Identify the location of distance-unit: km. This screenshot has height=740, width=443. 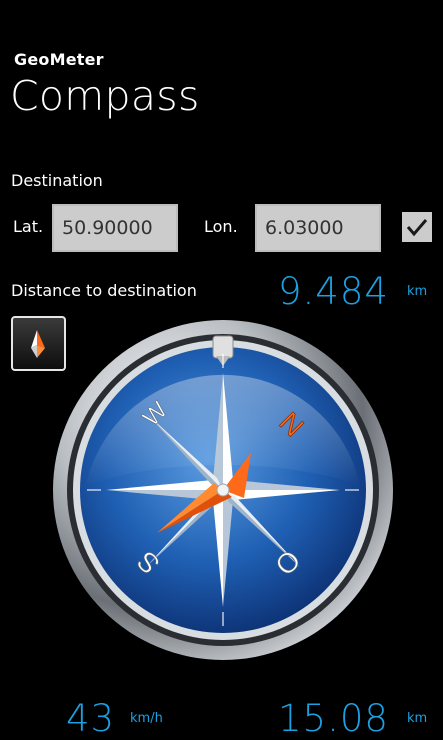
(417, 291).